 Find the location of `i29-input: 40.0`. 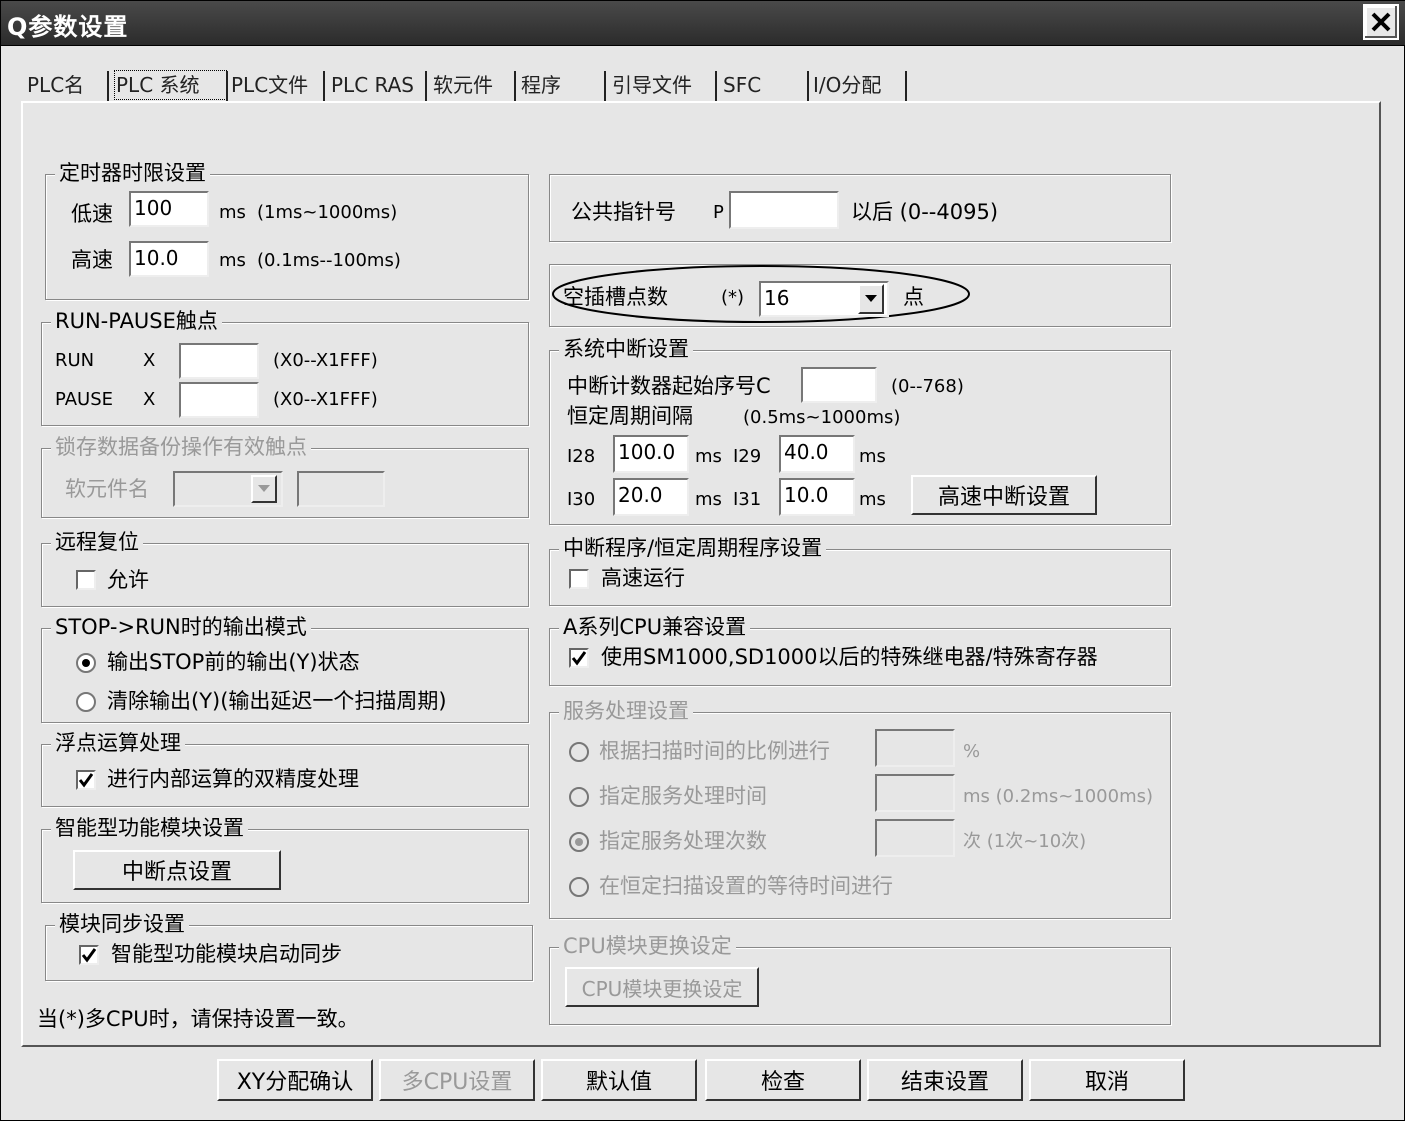

i29-input: 40.0 is located at coordinates (817, 454).